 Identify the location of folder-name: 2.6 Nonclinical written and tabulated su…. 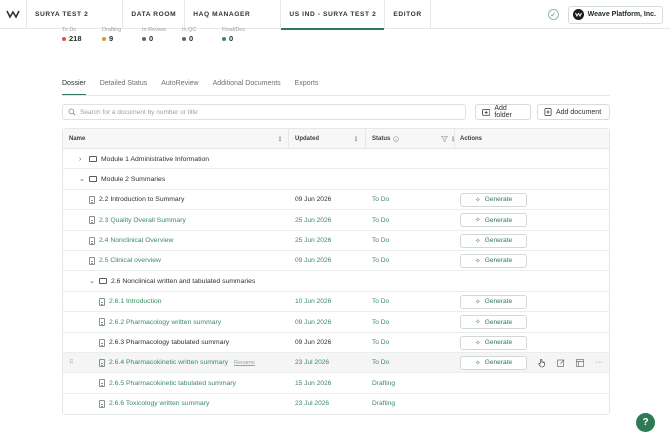
(183, 281).